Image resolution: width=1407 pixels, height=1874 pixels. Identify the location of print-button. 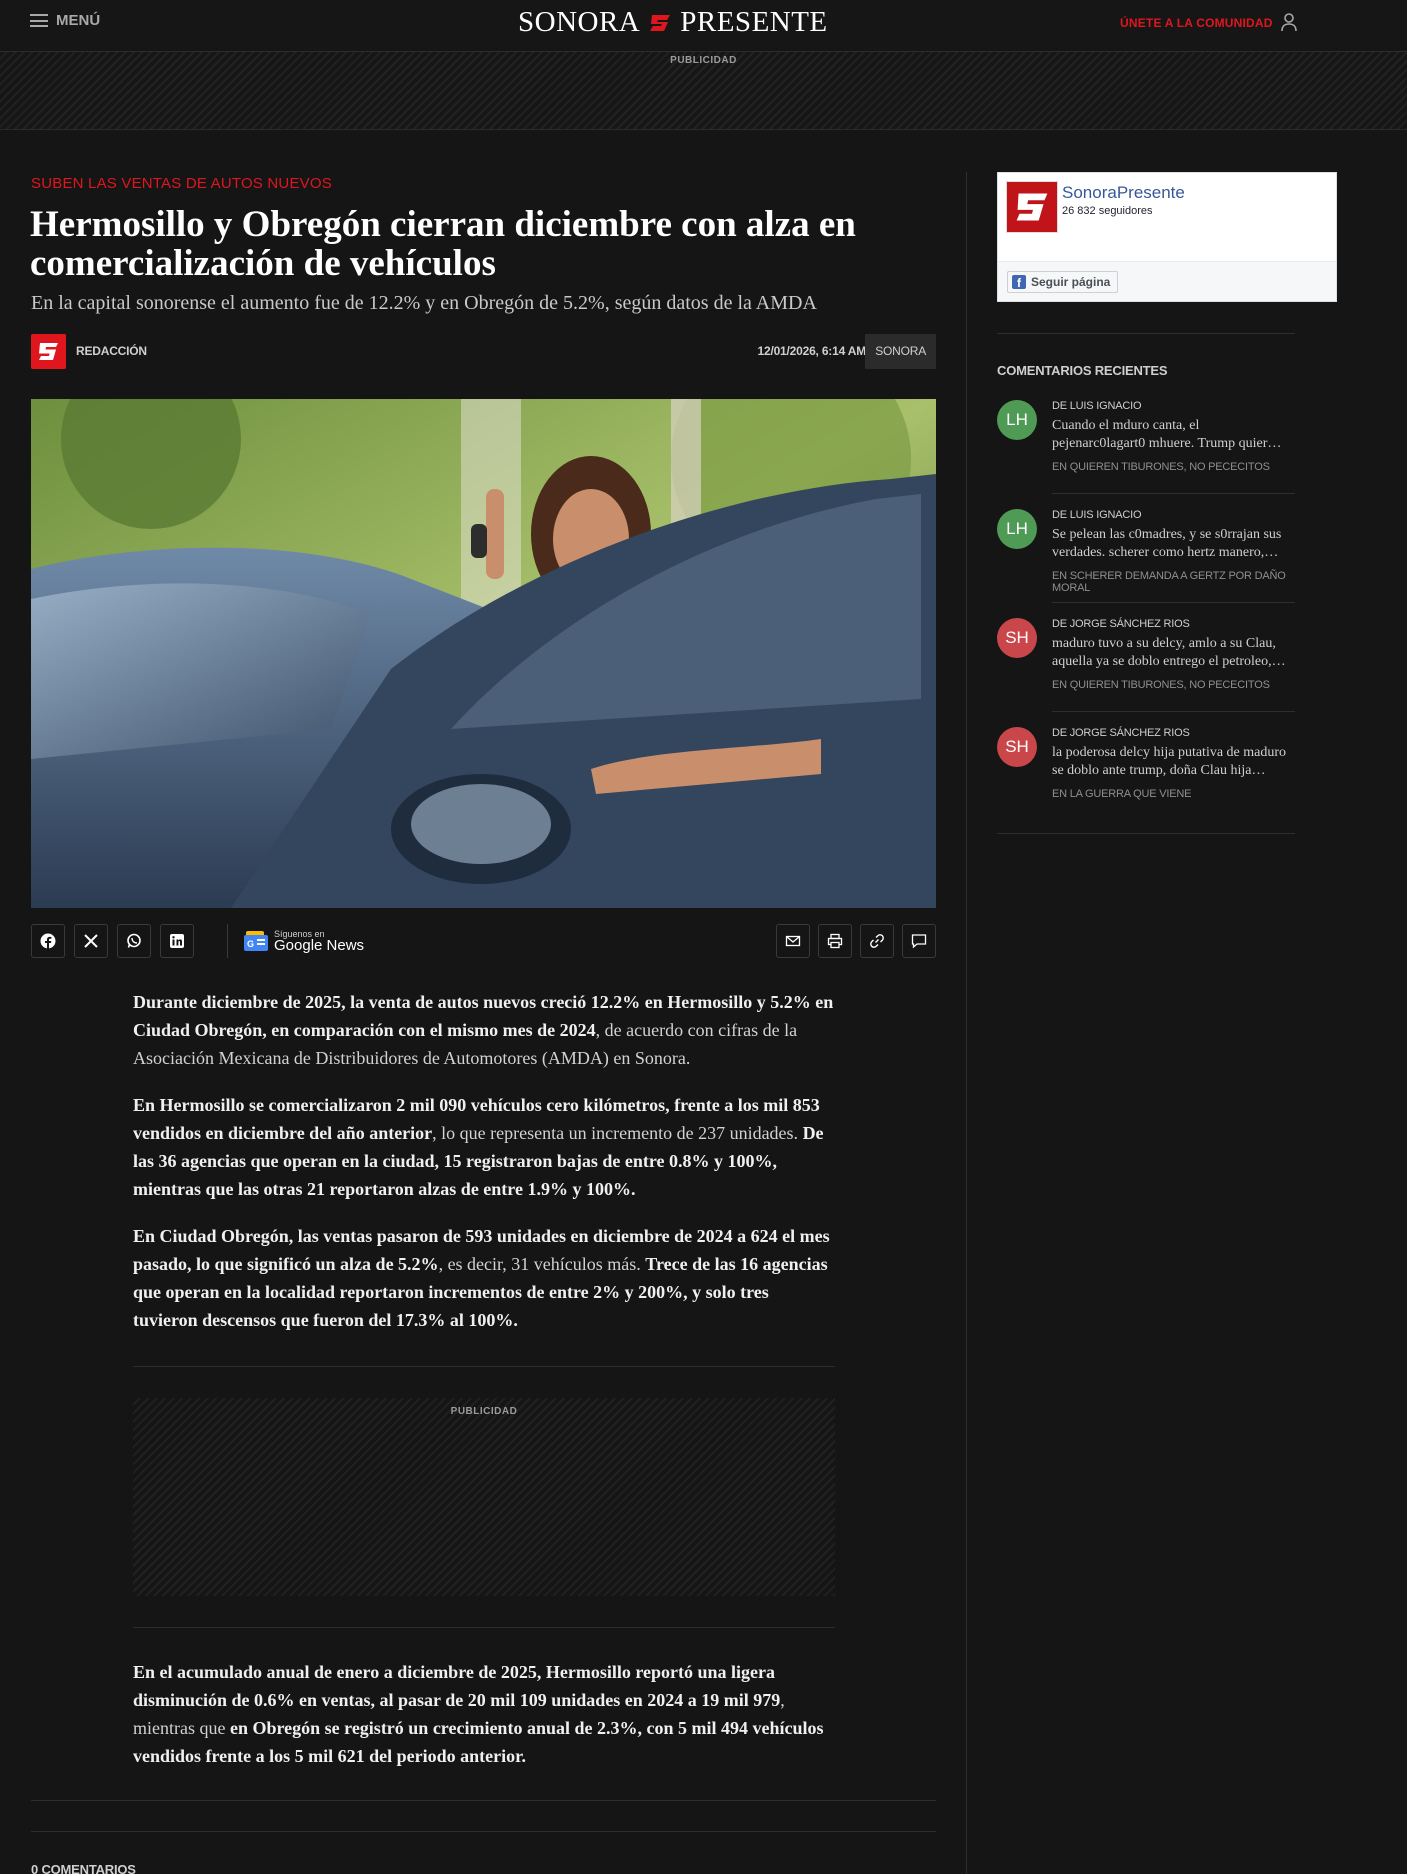
(835, 941).